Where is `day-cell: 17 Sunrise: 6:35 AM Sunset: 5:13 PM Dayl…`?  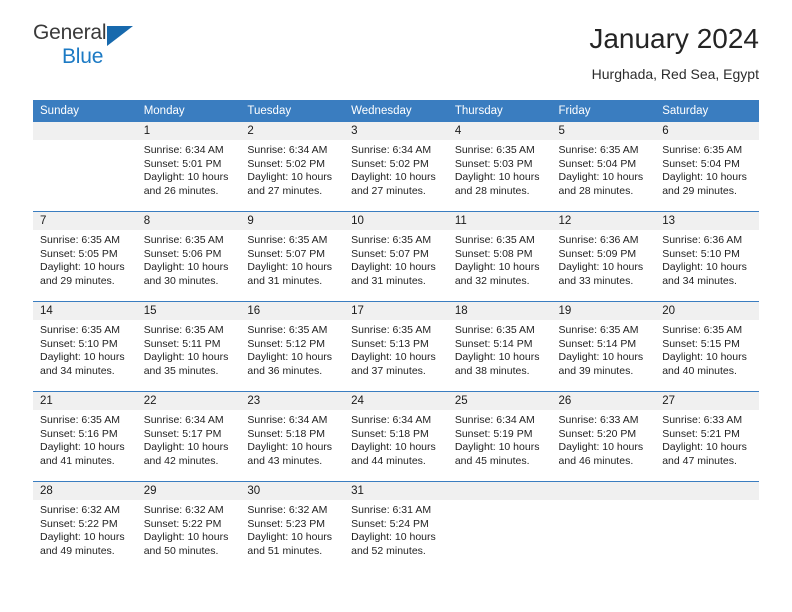 day-cell: 17 Sunrise: 6:35 AM Sunset: 5:13 PM Dayl… is located at coordinates (396, 346).